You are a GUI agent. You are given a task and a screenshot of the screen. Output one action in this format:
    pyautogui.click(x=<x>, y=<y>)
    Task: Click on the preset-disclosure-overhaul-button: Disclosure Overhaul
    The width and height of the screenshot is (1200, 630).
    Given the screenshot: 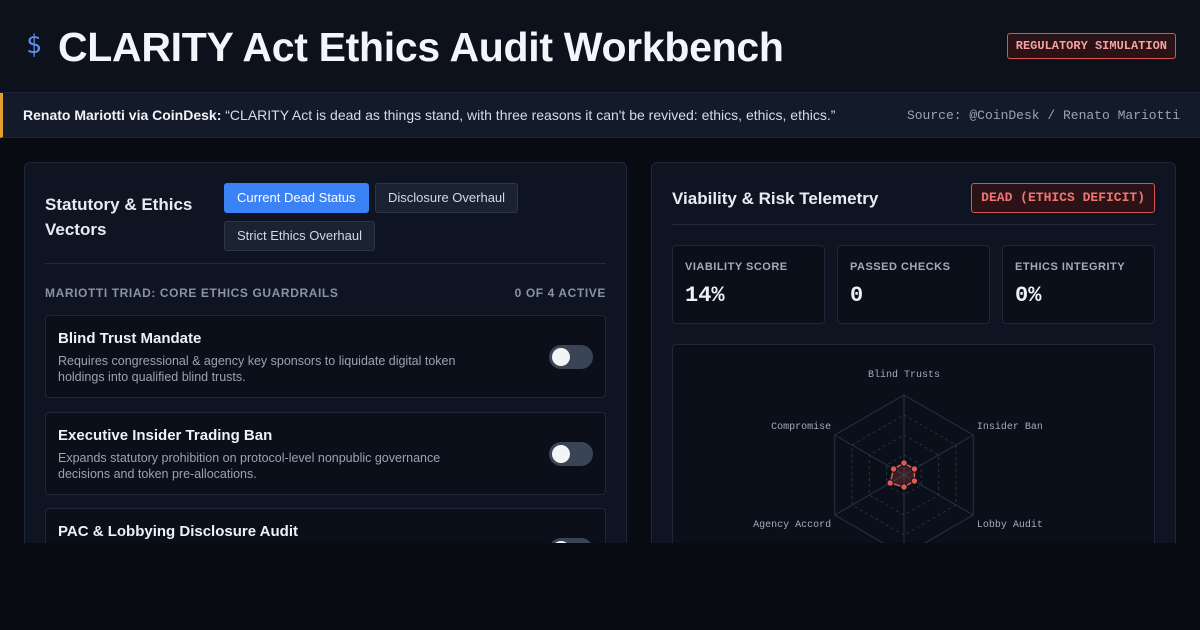 What is the action you would take?
    pyautogui.click(x=447, y=198)
    